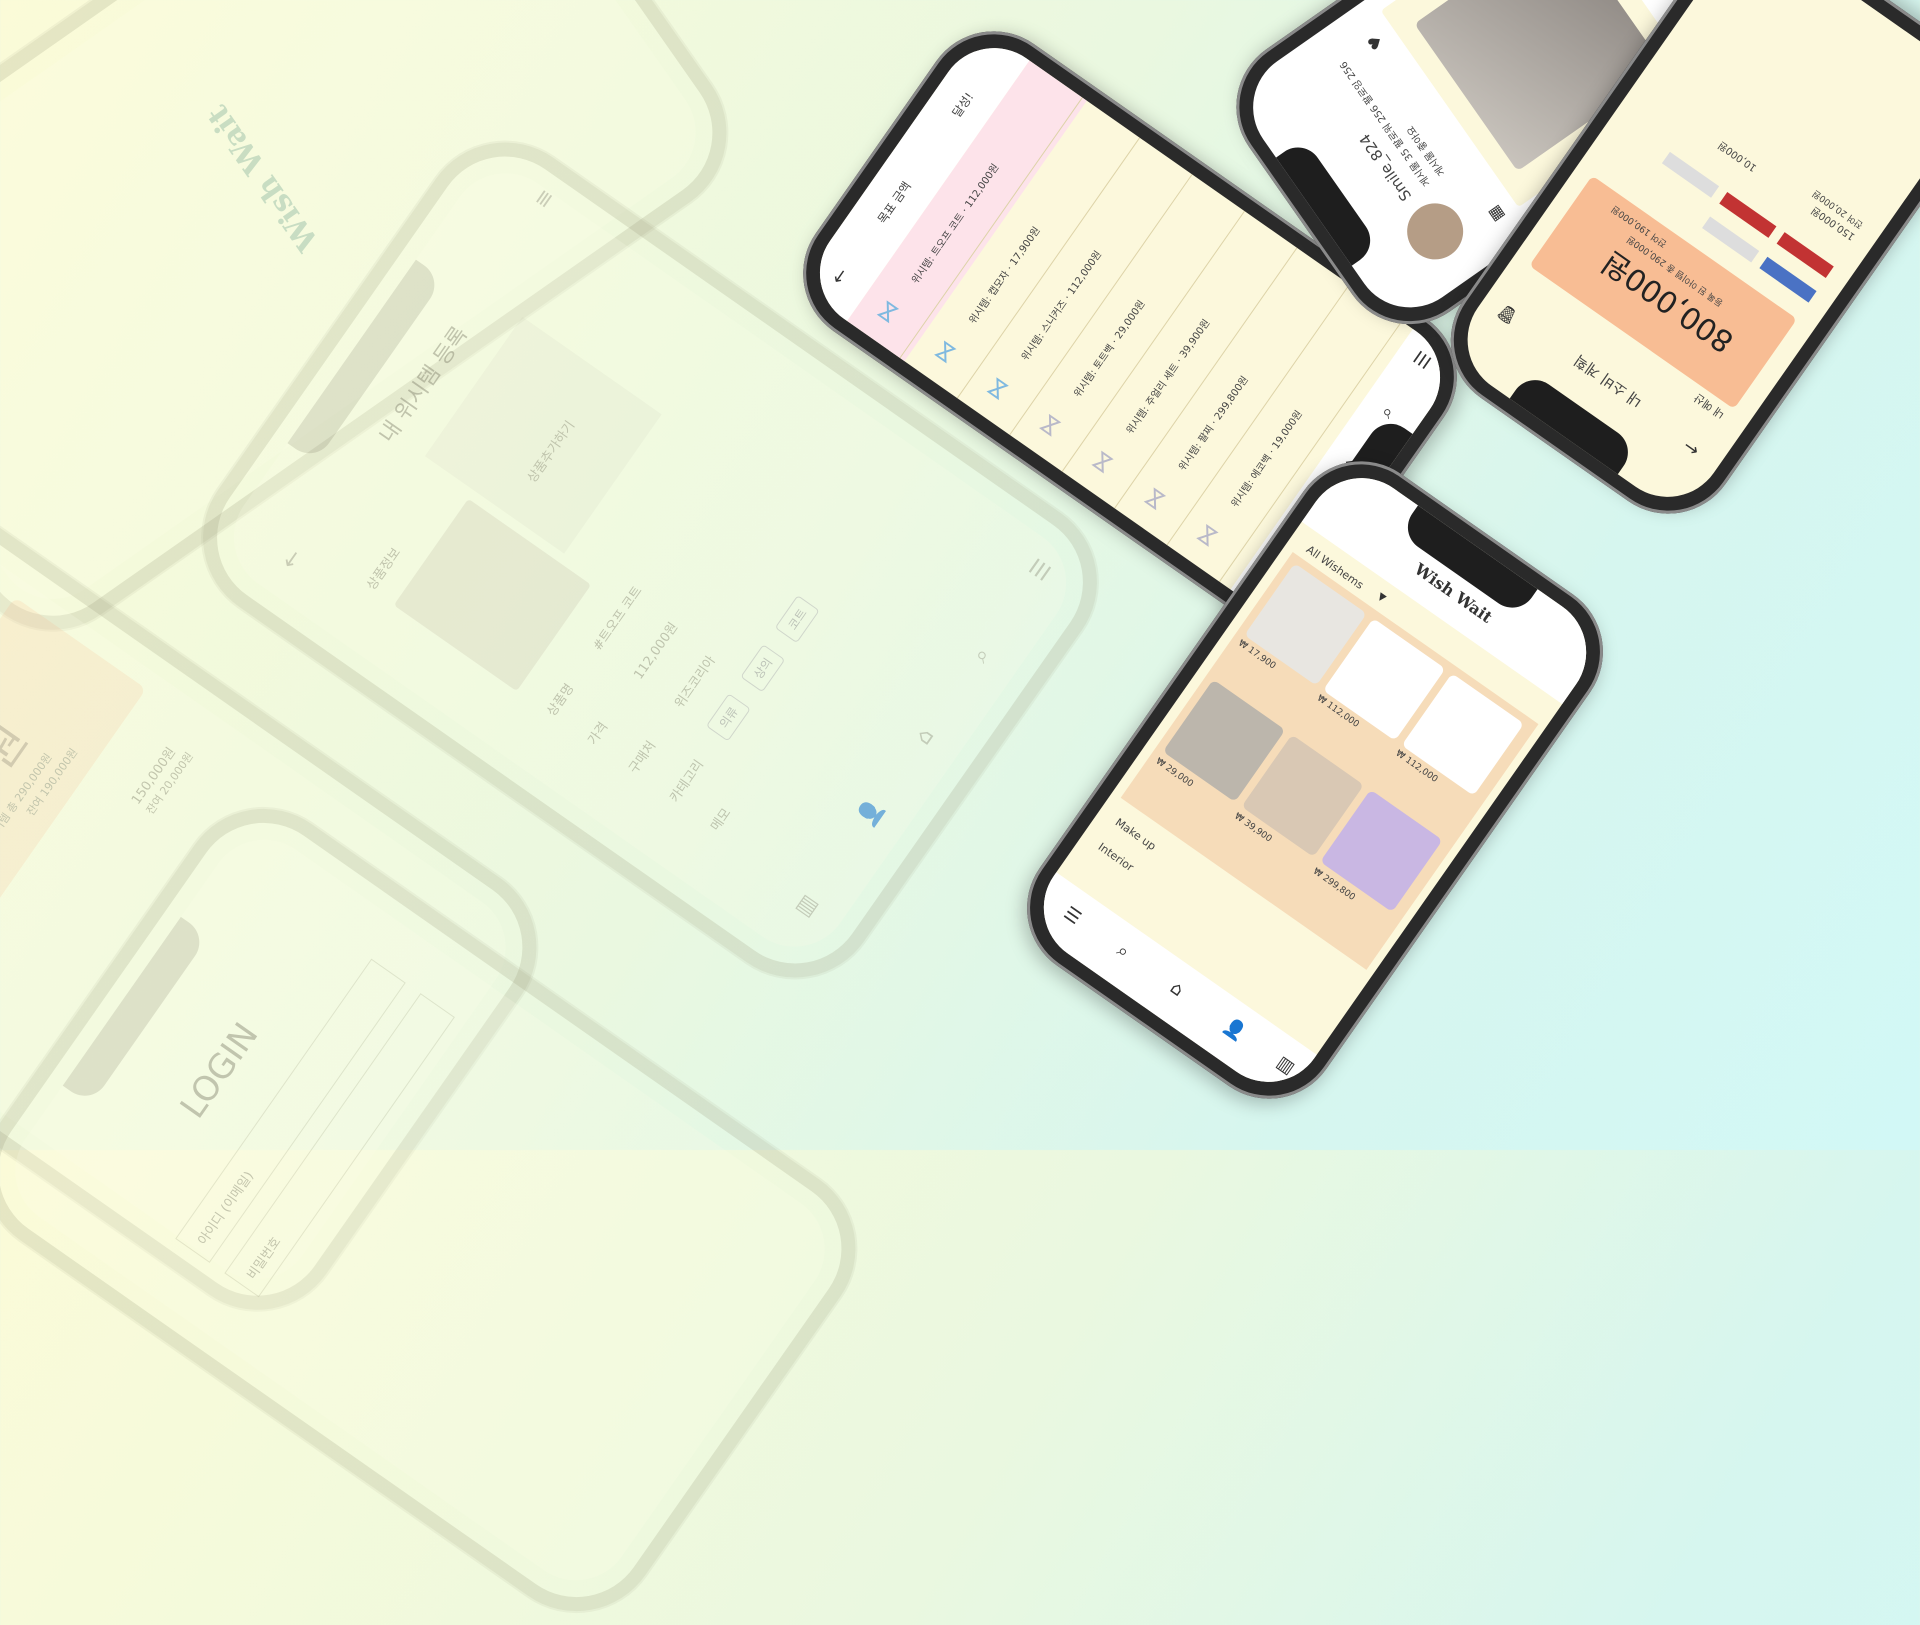 This screenshot has height=1625, width=1920. Describe the element at coordinates (721, 820) in the screenshot. I see `memo-label: 메모` at that location.